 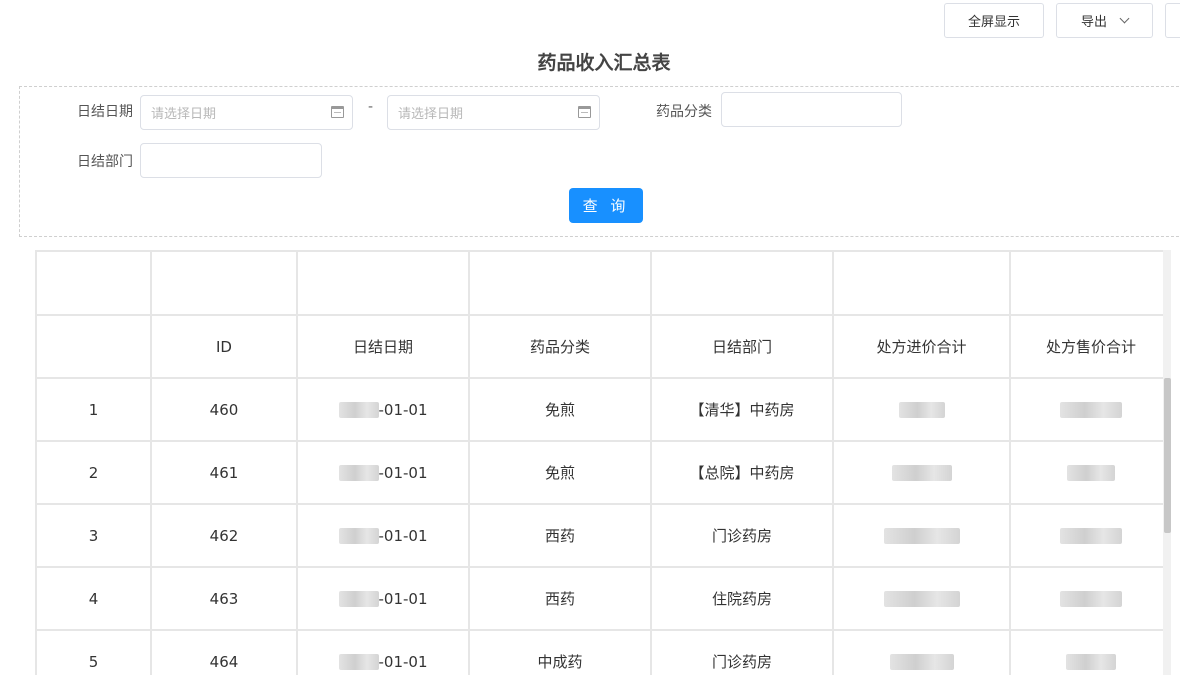 What do you see at coordinates (431, 114) in the screenshot?
I see `date-end-placeholder: 请选择日期` at bounding box center [431, 114].